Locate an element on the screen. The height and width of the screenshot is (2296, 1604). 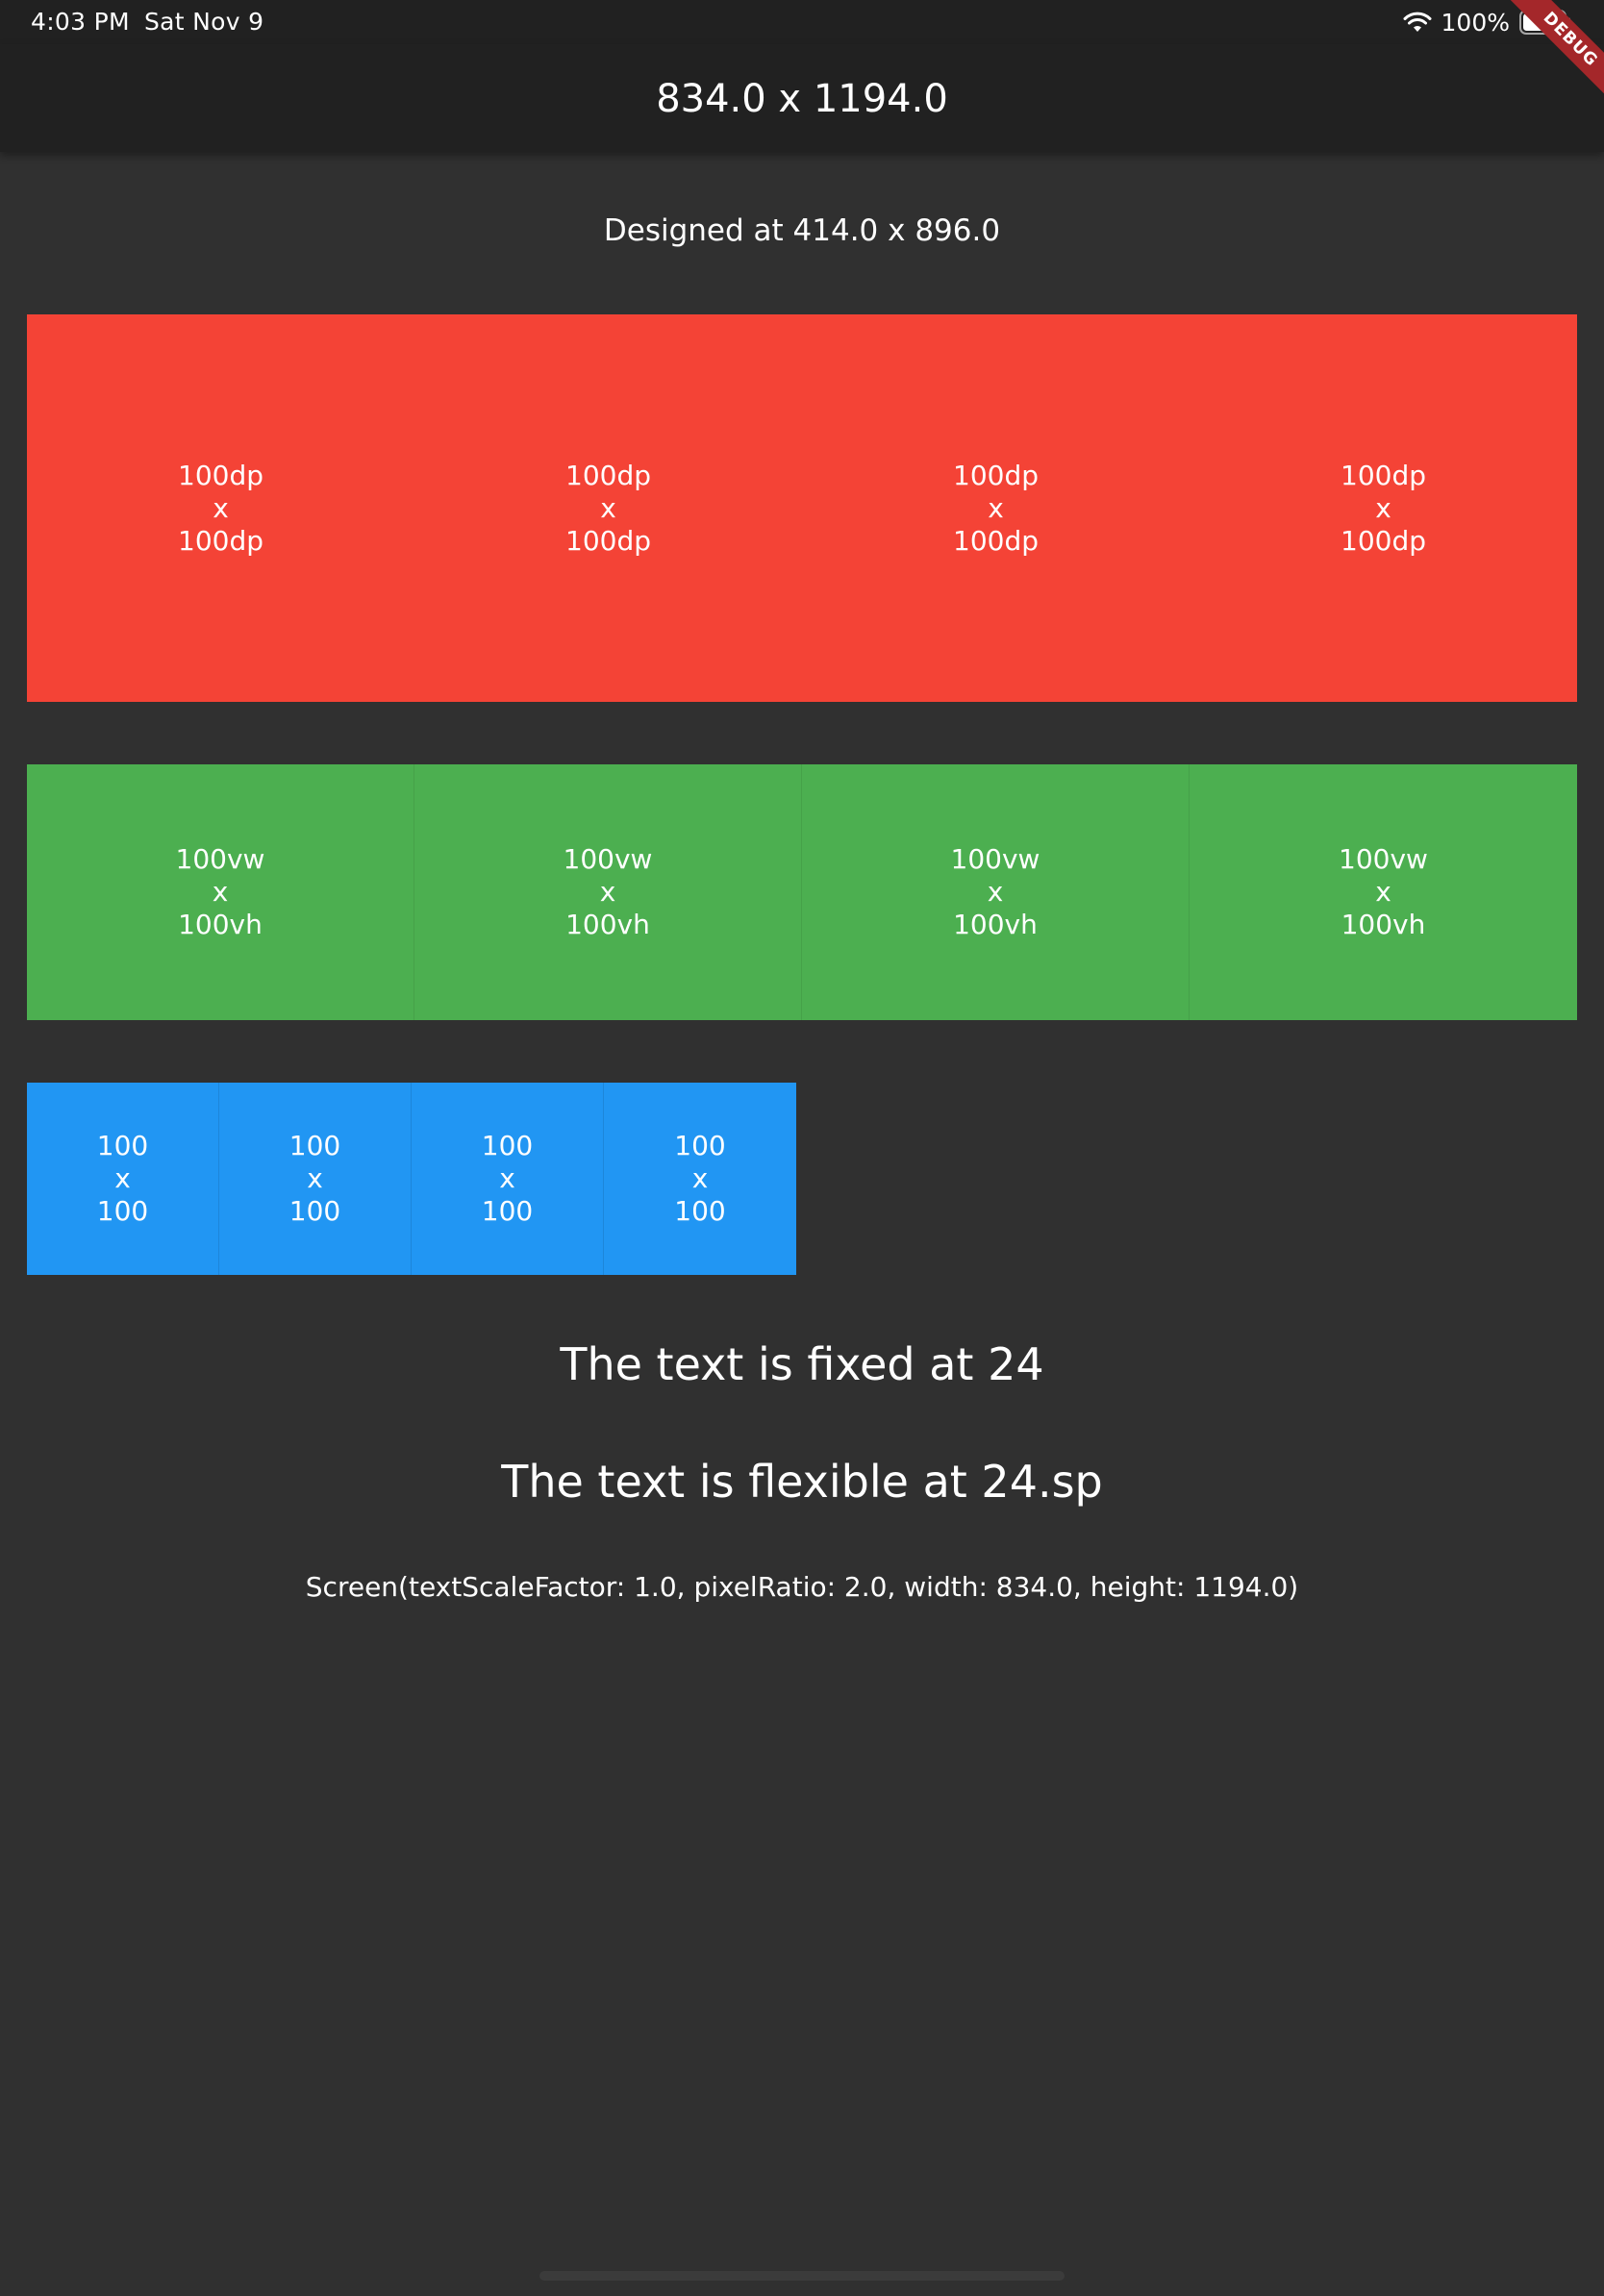
status-bar: 4:03 PM Sat Nov 9 100% is located at coordinates (802, 22).